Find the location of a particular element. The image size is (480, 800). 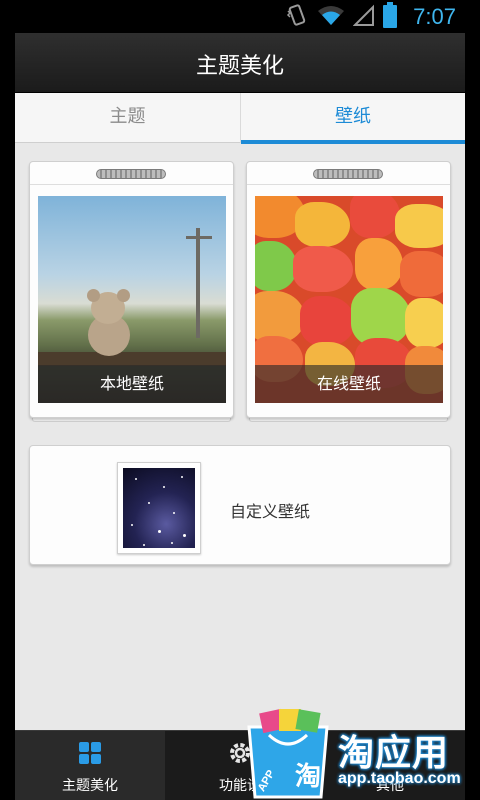

grid-icon is located at coordinates (90, 753).